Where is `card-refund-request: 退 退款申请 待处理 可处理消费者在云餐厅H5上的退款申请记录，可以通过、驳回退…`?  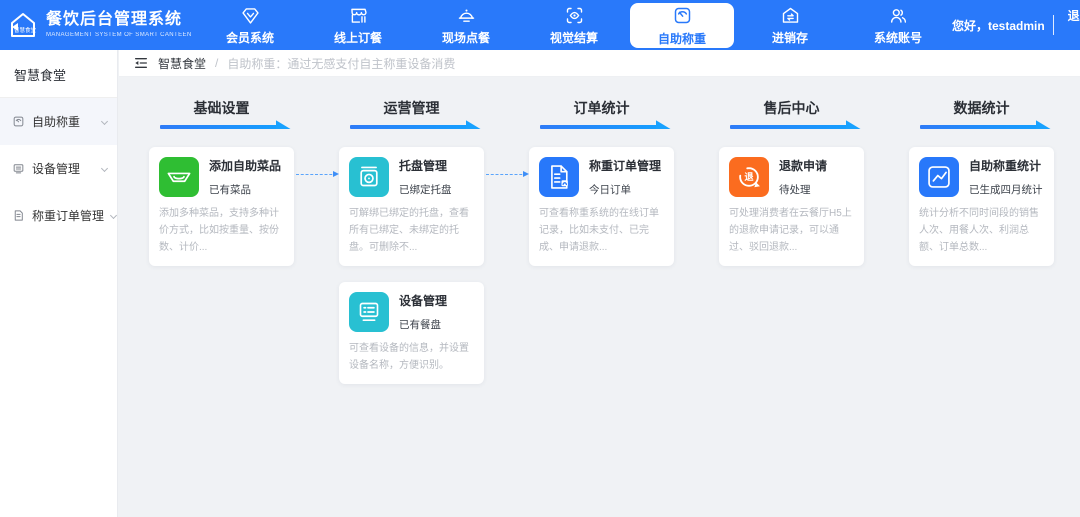
card-refund-request: 退 退款申请 待处理 可处理消费者在云餐厅H5上的退款申请记录，可以通过、驳回退… is located at coordinates (791, 206).